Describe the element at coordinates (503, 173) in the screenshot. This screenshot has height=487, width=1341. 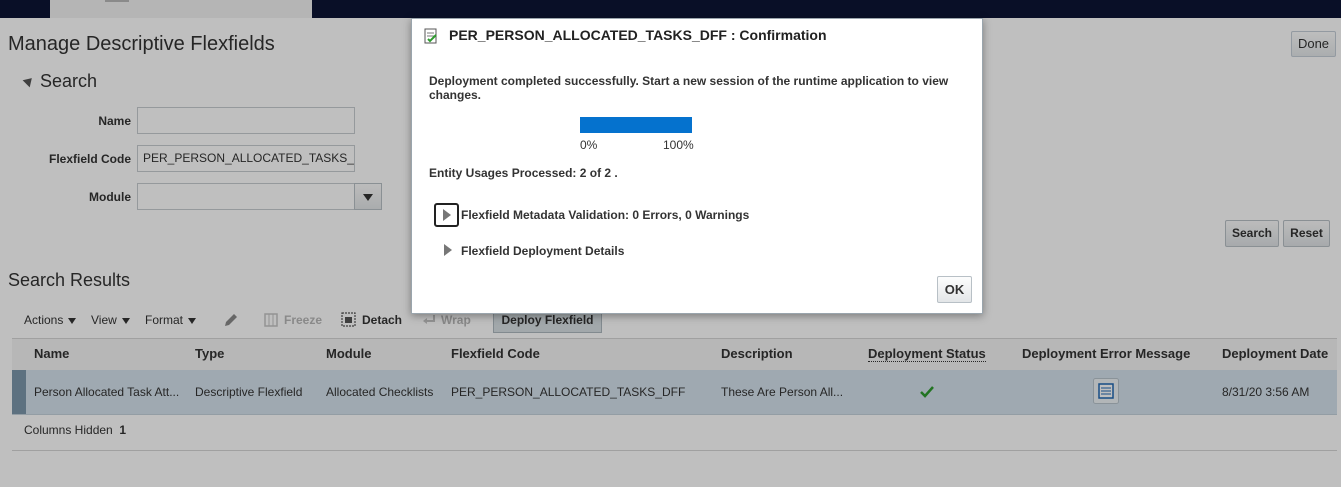
I see `entity-usages-label: Entity Usages Processed:` at that location.